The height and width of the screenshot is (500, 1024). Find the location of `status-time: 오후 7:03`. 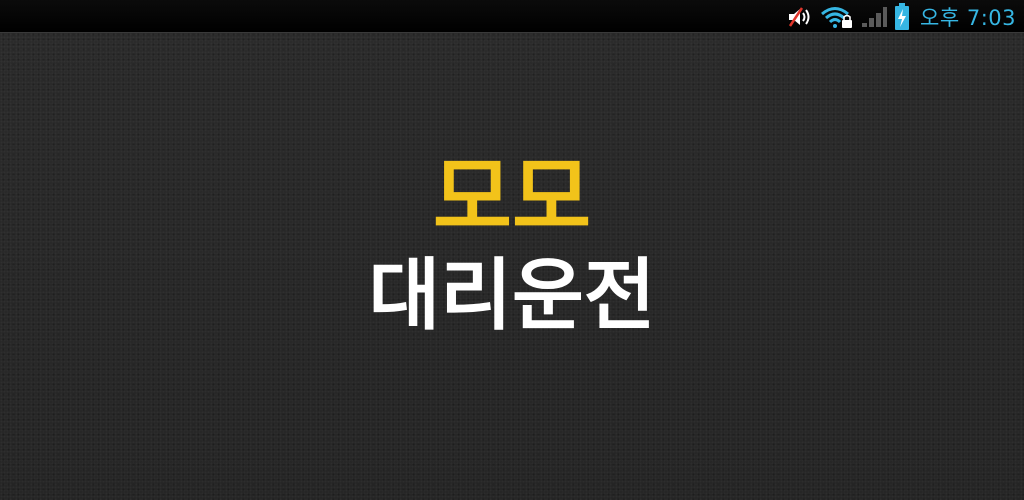

status-time: 오후 7:03 is located at coordinates (968, 17).